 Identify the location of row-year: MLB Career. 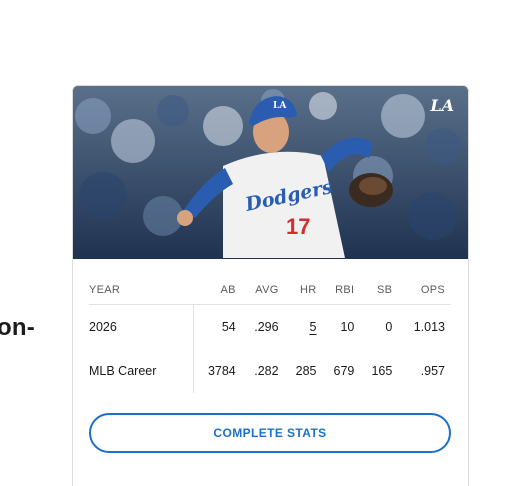
(141, 371).